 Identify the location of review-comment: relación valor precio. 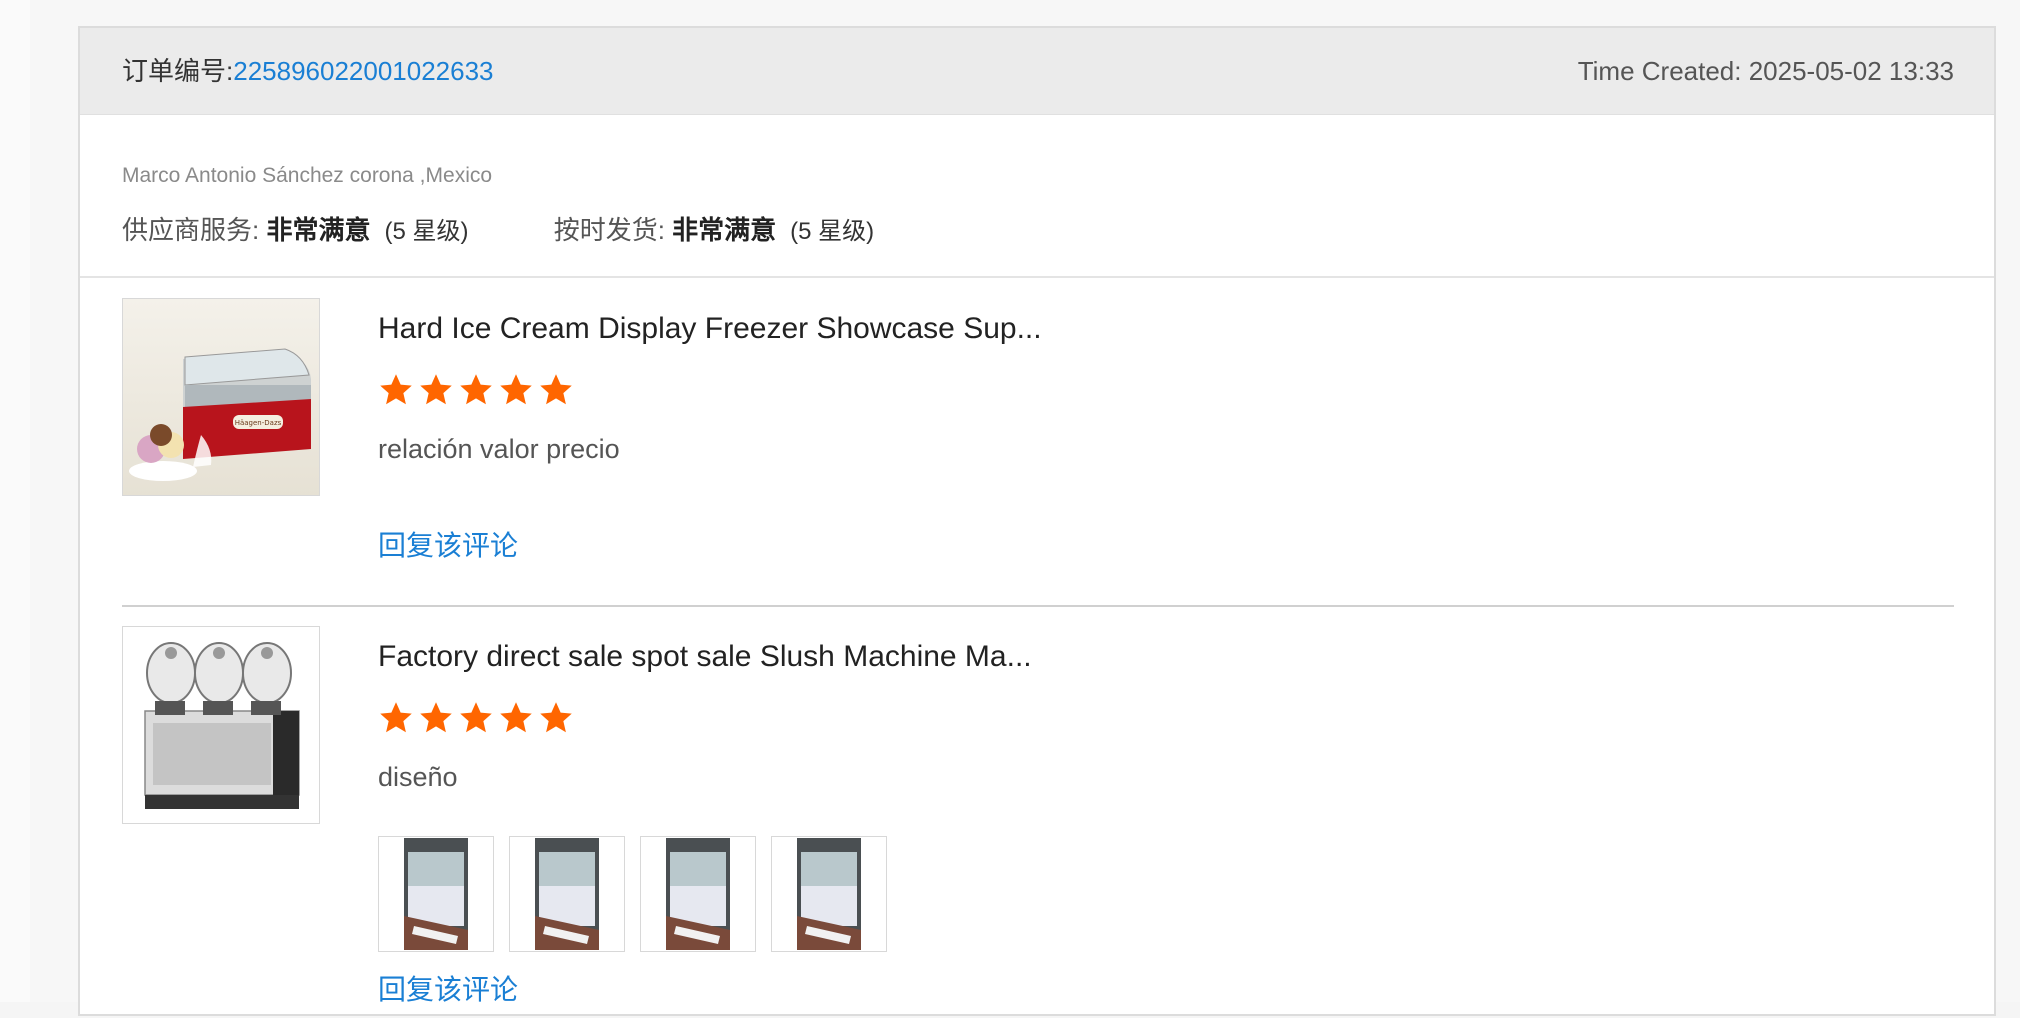
(499, 449).